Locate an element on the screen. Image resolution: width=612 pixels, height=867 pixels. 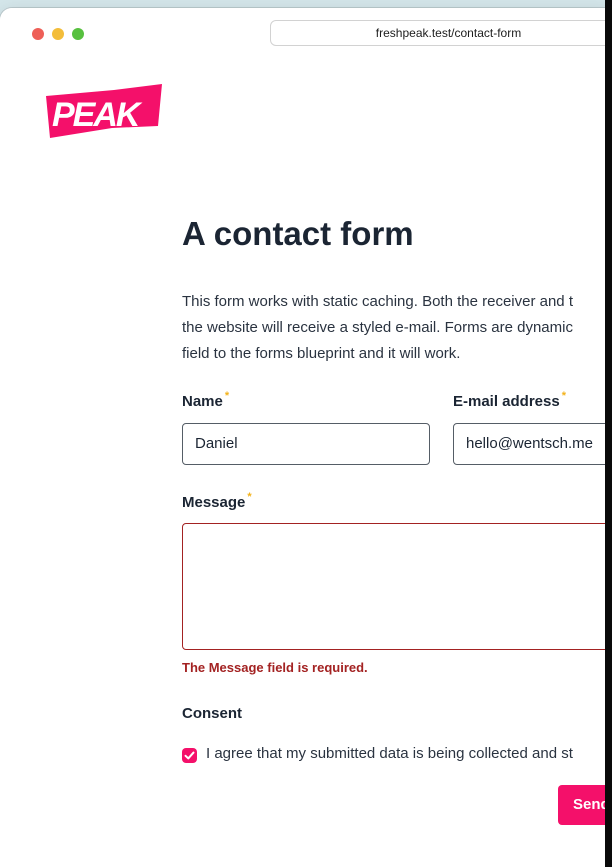
name-label: Name * is located at coordinates (206, 400).